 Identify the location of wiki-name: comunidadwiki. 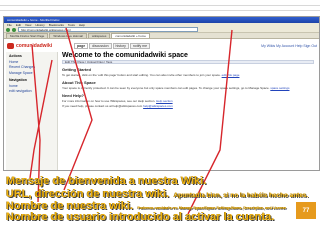
(34, 46).